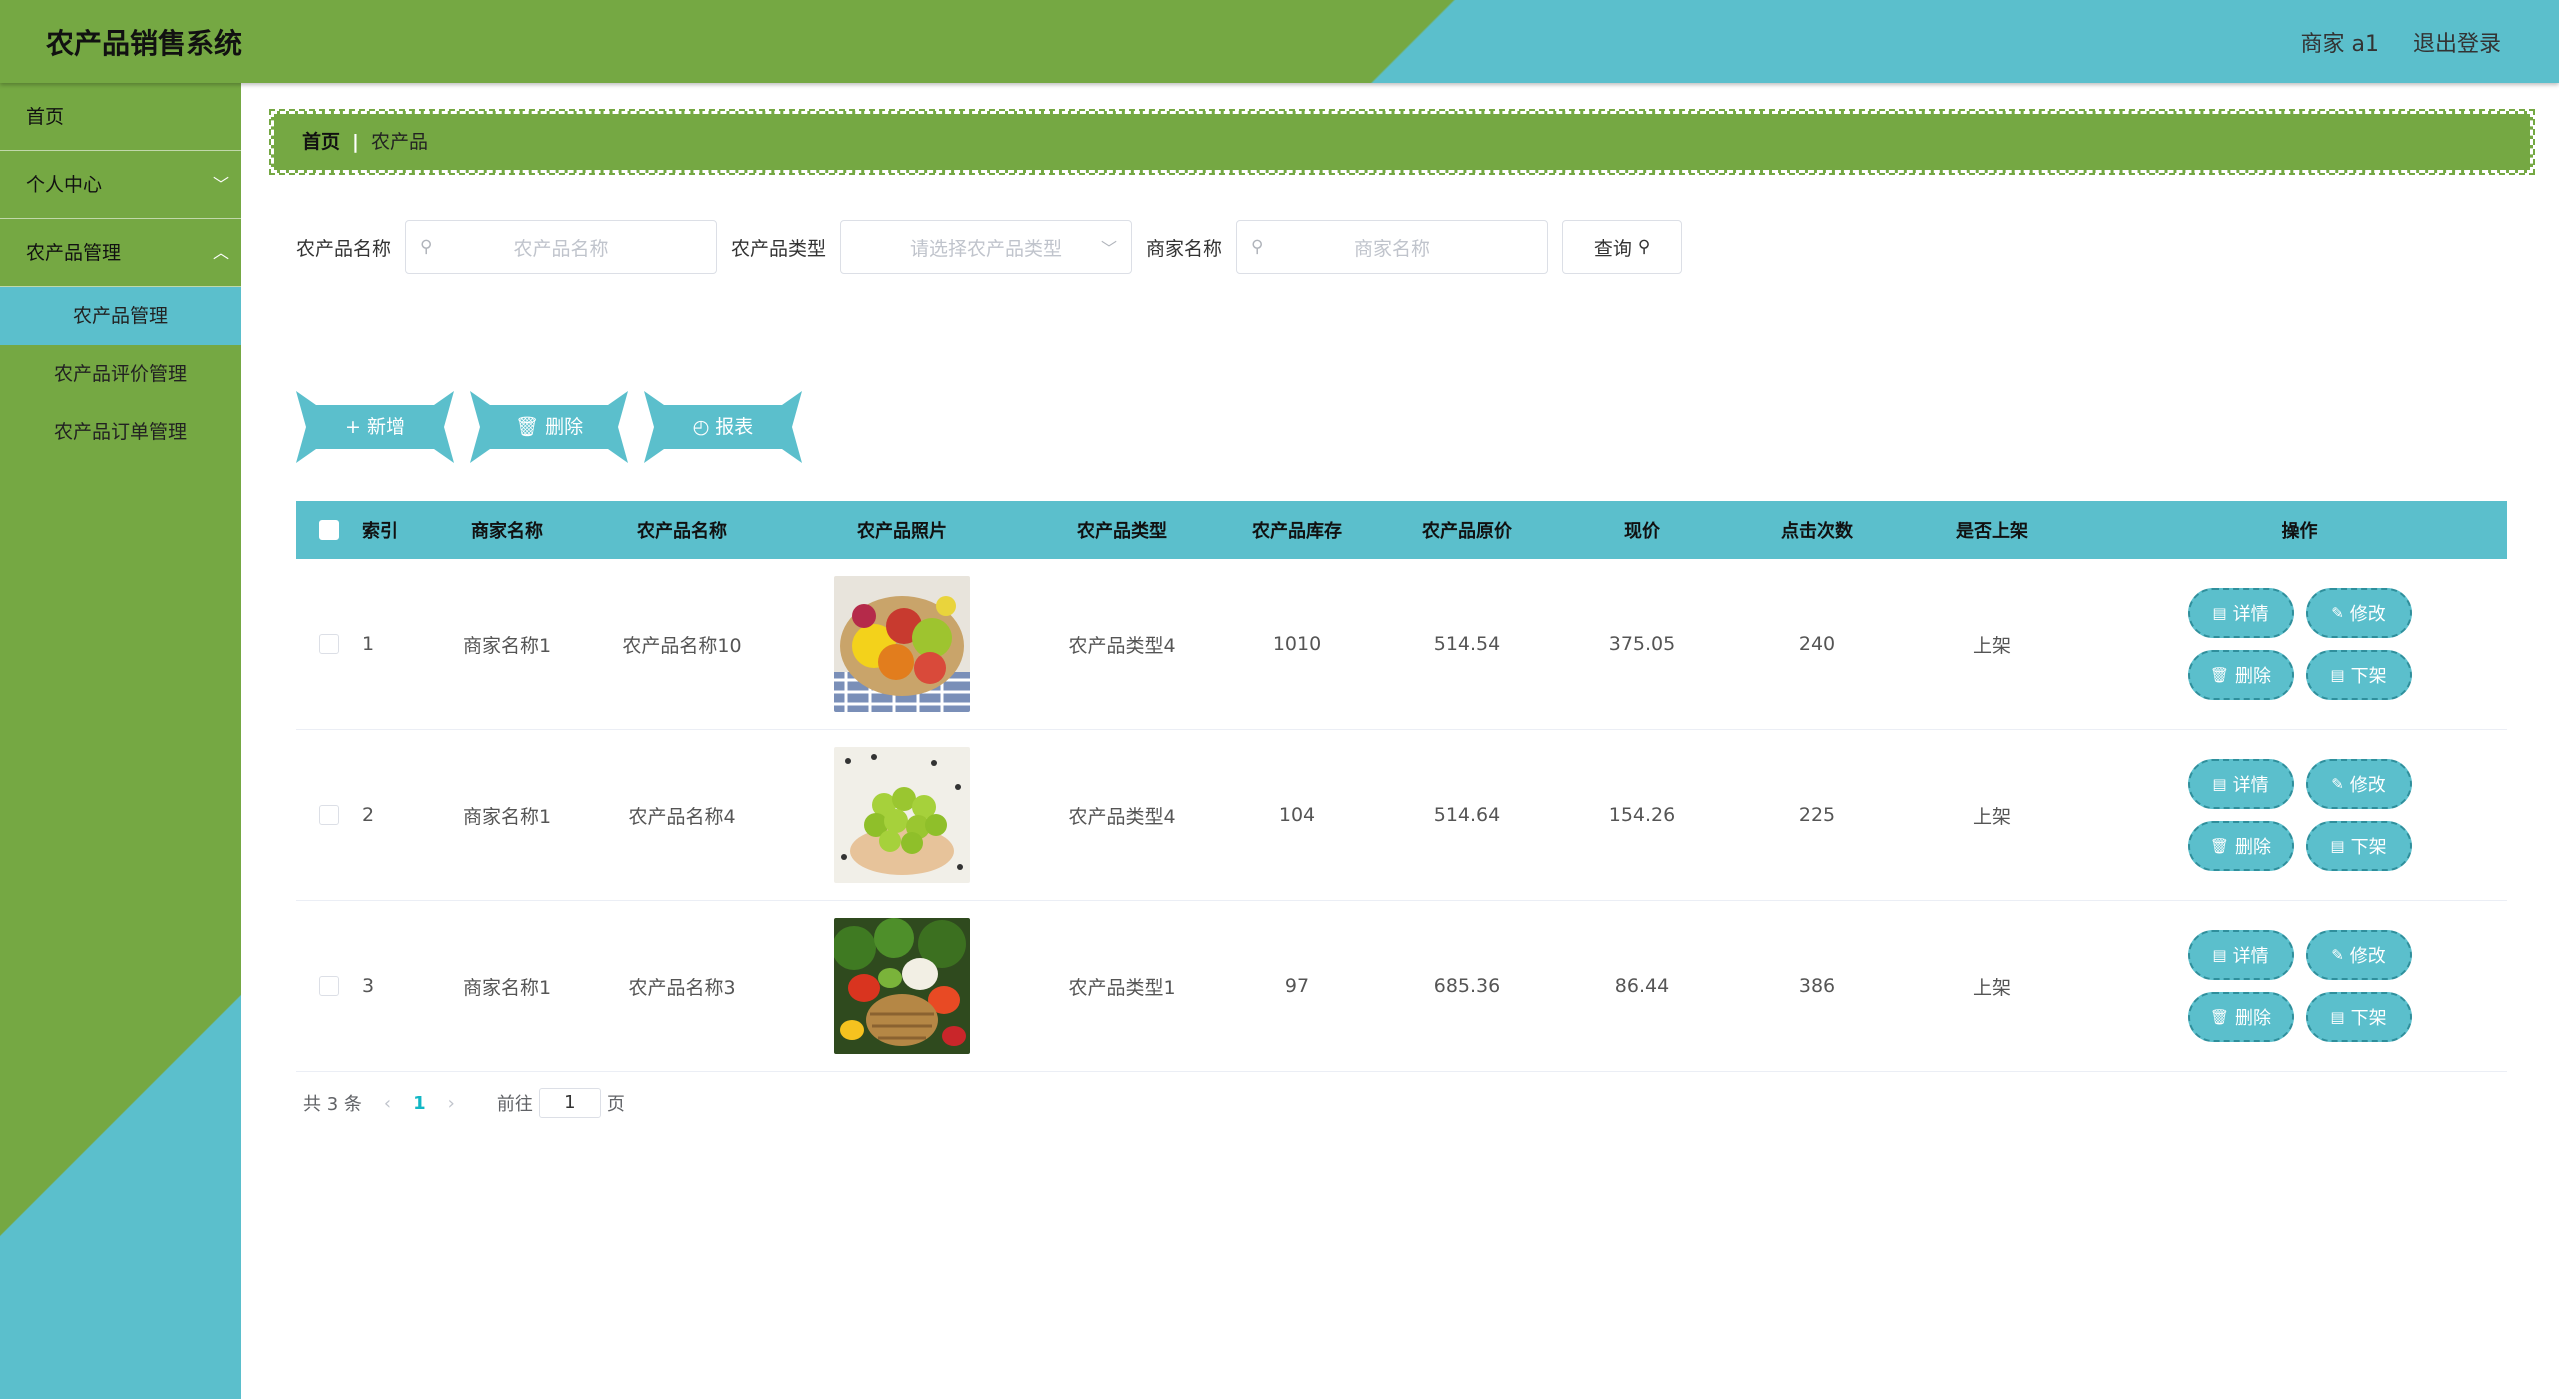 The height and width of the screenshot is (1399, 2559). What do you see at coordinates (1402, 142) in the screenshot?
I see `breadcrumb: 首页 | 农产品` at bounding box center [1402, 142].